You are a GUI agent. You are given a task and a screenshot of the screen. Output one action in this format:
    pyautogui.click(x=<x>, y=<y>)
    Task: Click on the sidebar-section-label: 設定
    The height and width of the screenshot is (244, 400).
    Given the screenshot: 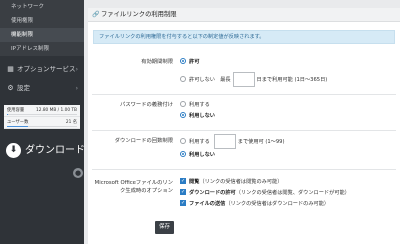 What is the action you would take?
    pyautogui.click(x=23, y=88)
    